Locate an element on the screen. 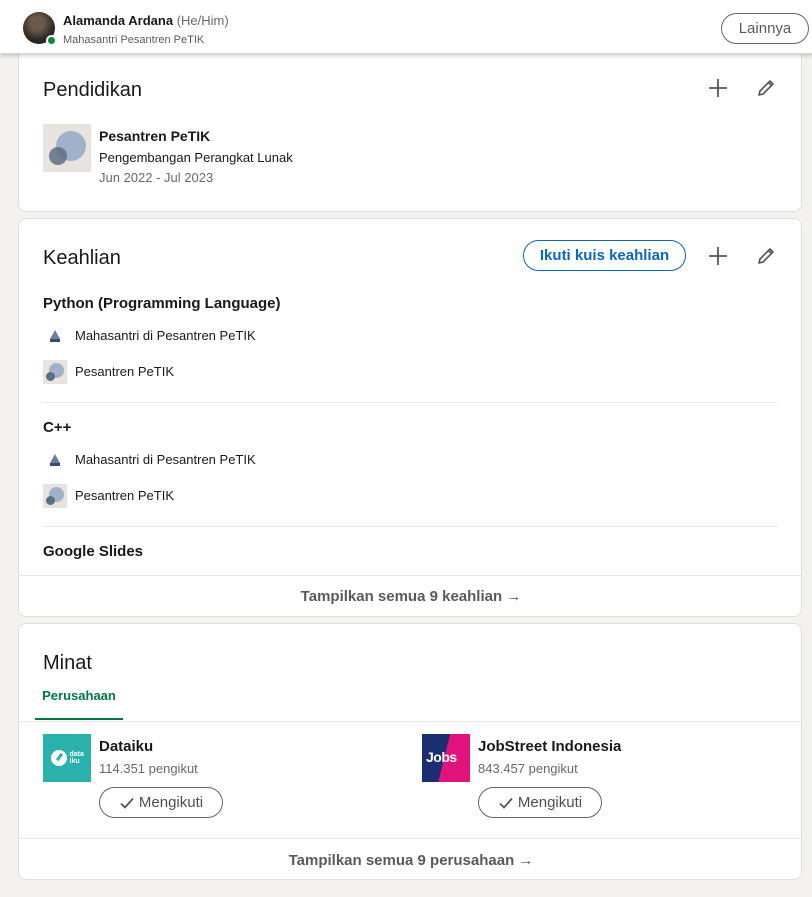 Image resolution: width=812 pixels, height=897 pixels. education-dates: Jun 2022 - Jul 2023 is located at coordinates (156, 177).